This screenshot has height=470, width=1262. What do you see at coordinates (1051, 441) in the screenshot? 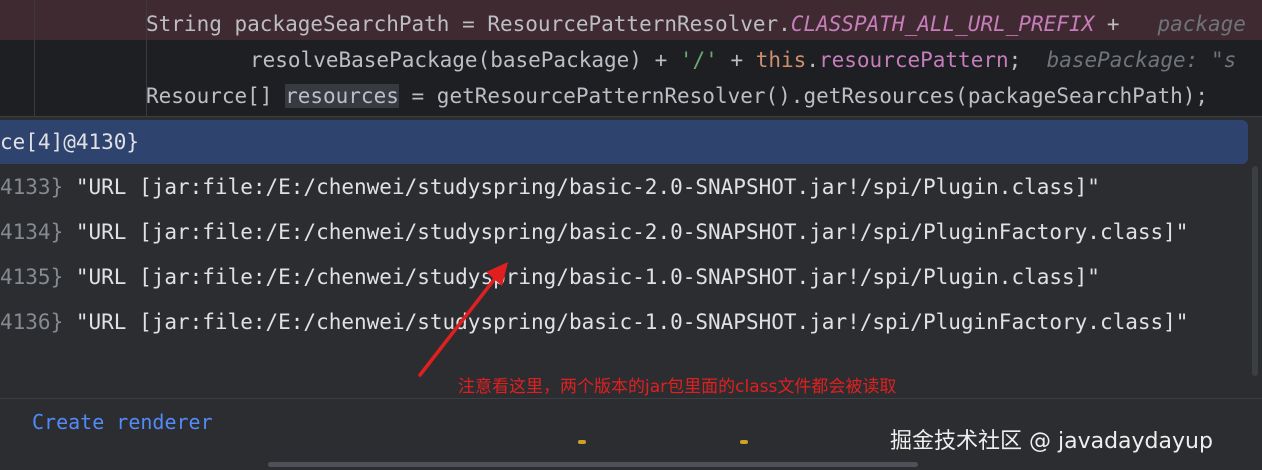
I see `watermark: 掘金技术社区 @ javadaydayup` at bounding box center [1051, 441].